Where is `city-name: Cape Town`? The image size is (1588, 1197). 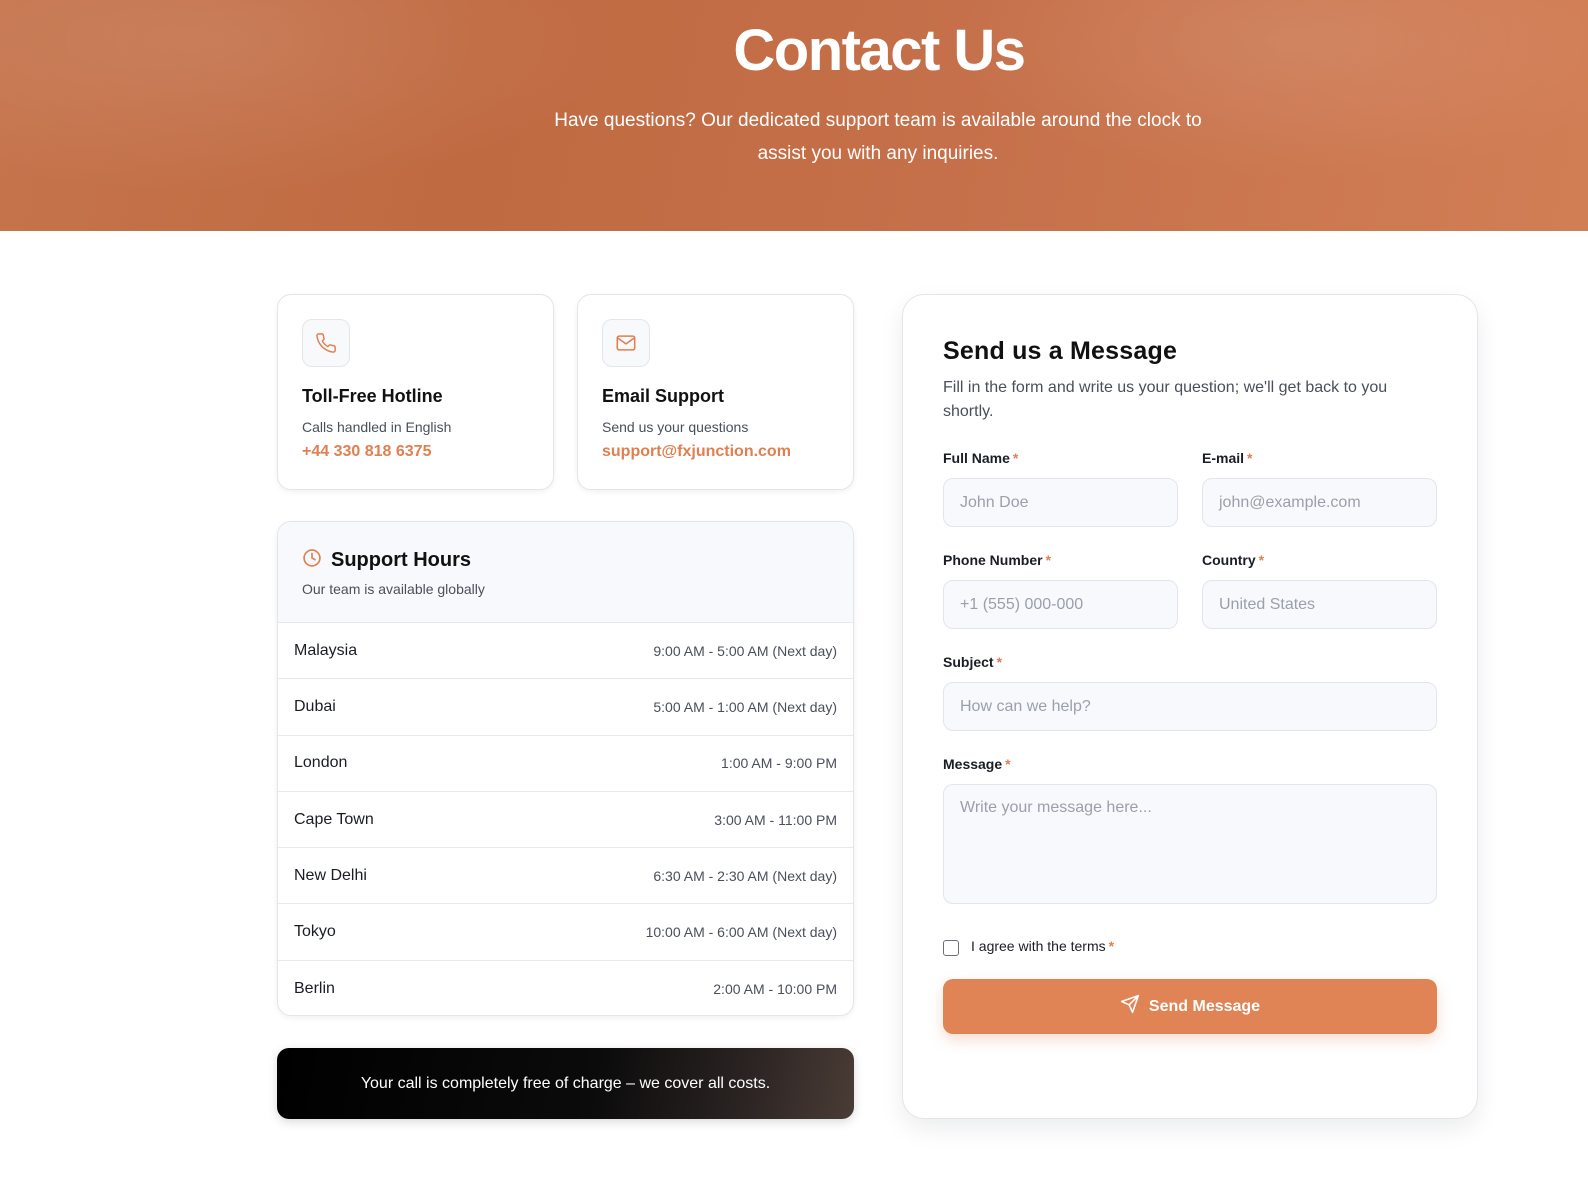 city-name: Cape Town is located at coordinates (334, 819).